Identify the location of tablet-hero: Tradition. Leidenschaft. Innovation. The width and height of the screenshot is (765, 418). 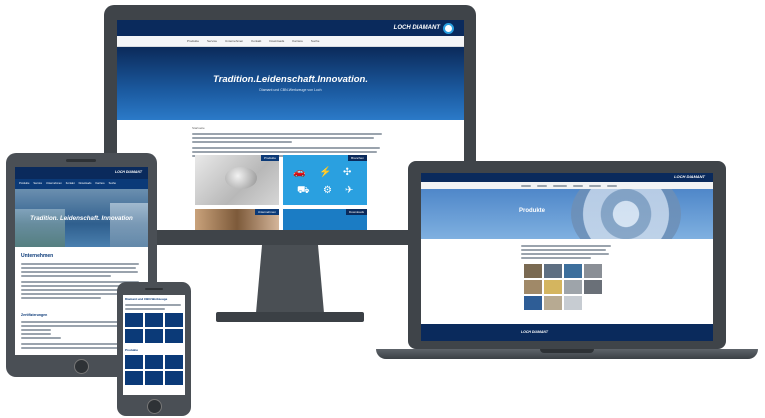
(81, 218).